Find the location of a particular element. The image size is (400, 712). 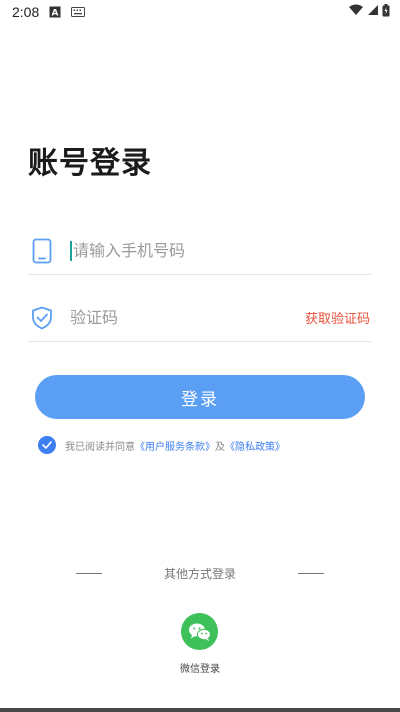

status-bar: 2:08 A is located at coordinates (200, 12).